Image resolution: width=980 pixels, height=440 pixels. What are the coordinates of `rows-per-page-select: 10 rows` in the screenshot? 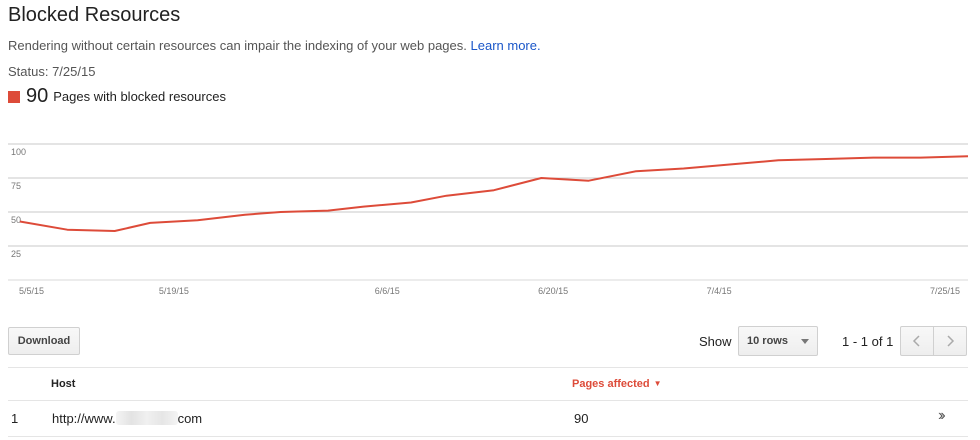 It's located at (778, 341).